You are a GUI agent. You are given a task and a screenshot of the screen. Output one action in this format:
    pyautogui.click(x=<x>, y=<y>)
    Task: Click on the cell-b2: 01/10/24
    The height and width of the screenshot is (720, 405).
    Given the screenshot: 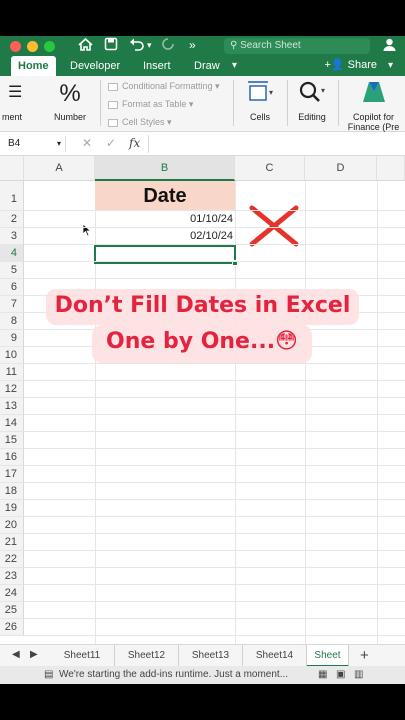 What is the action you would take?
    pyautogui.click(x=164, y=219)
    